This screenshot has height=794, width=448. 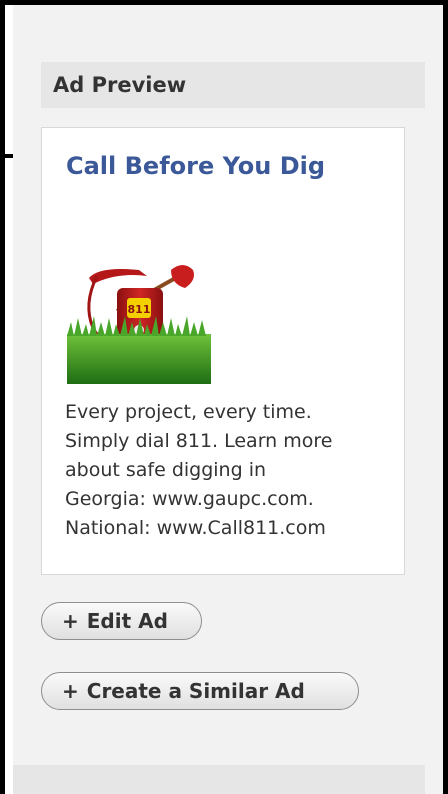 I want to click on section-header: Ad Preview, so click(x=233, y=85).